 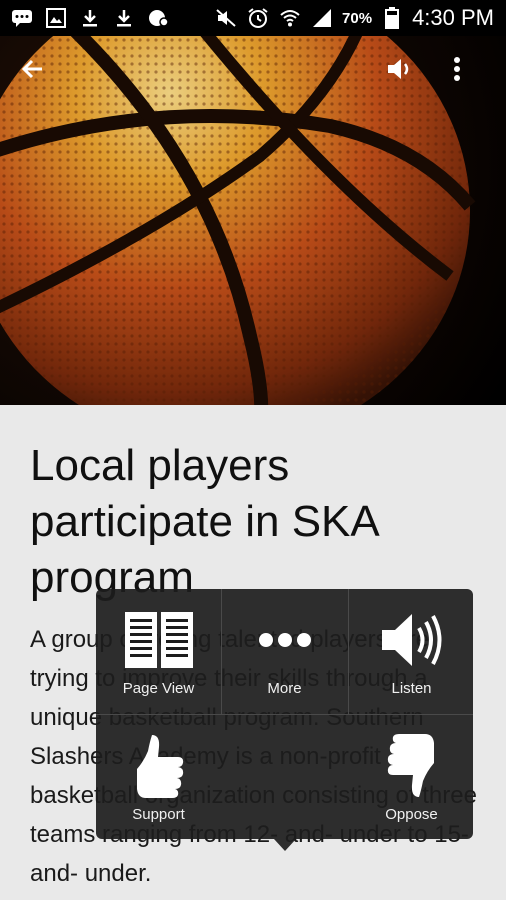 I want to click on page-view-icon, so click(x=158, y=640).